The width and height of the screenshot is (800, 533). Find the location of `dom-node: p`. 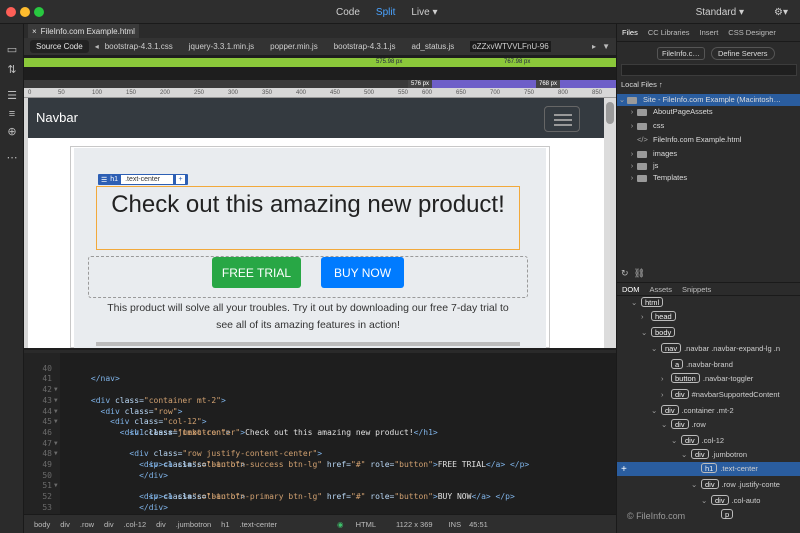

dom-node: p is located at coordinates (723, 515).